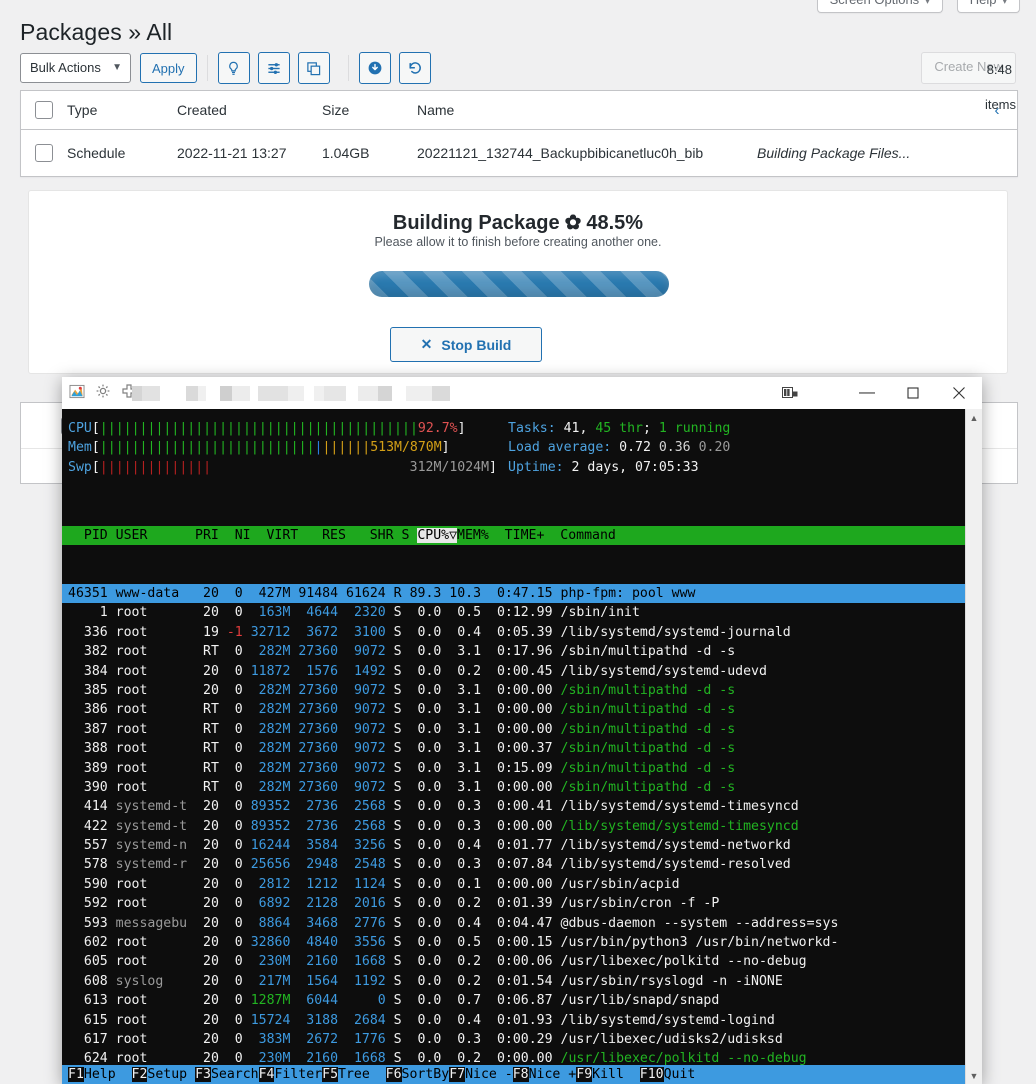 The height and width of the screenshot is (1084, 1036). What do you see at coordinates (489, 1074) in the screenshot?
I see `fkey-label: Nice -` at bounding box center [489, 1074].